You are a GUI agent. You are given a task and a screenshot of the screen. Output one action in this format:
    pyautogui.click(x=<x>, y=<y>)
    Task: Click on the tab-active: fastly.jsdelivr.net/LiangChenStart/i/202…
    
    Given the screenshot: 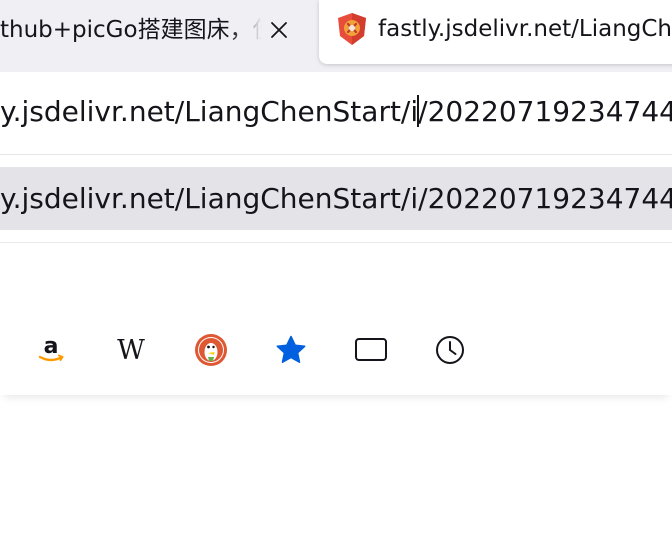 What is the action you would take?
    pyautogui.click(x=495, y=32)
    